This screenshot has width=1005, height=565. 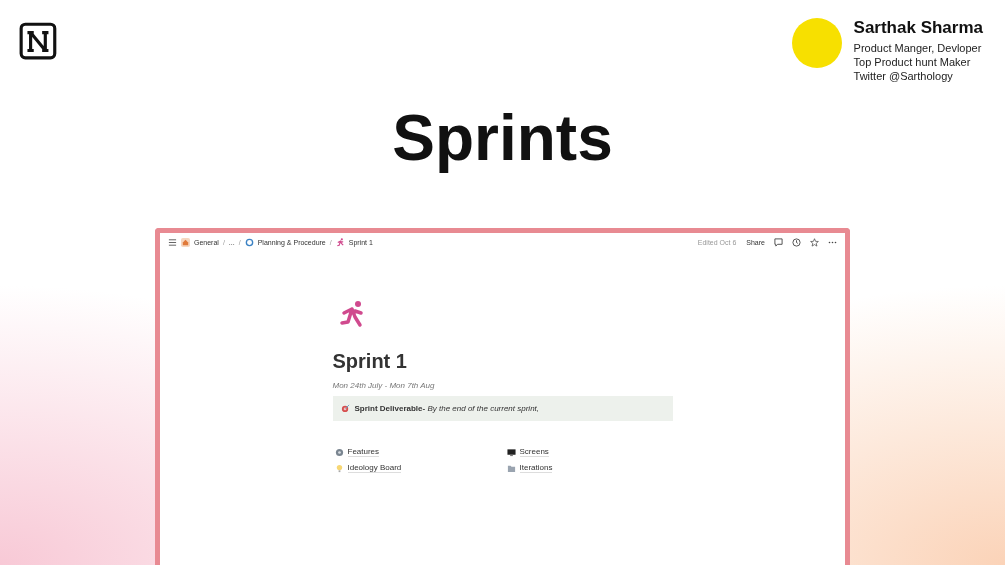 I want to click on callout-text: Sprint Deliverable- By the end of the current sprint,, so click(x=447, y=408).